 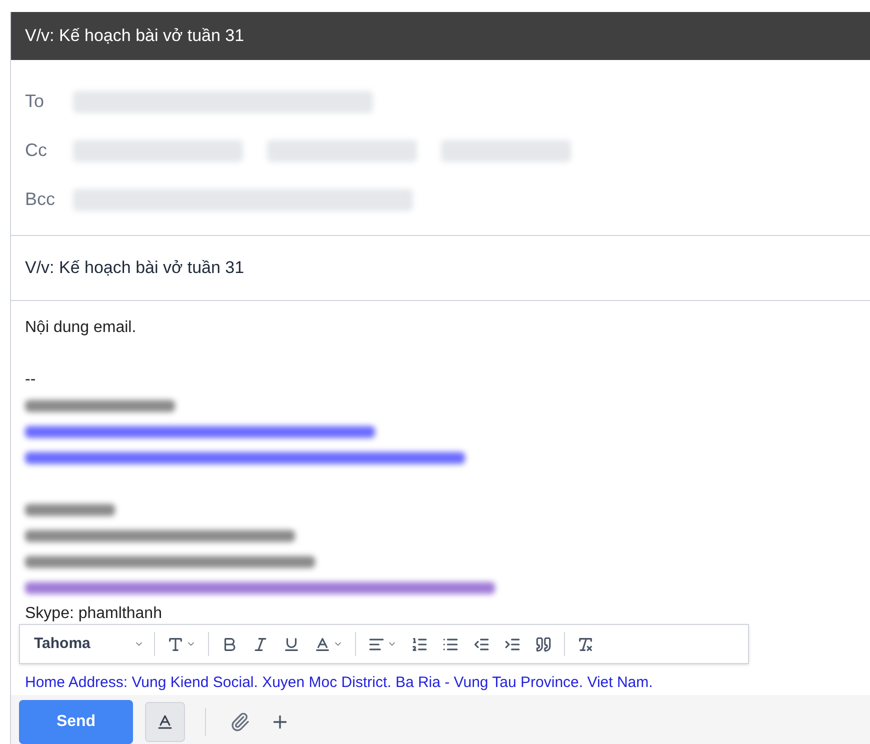 I want to click on underline-icon, so click(x=291, y=644).